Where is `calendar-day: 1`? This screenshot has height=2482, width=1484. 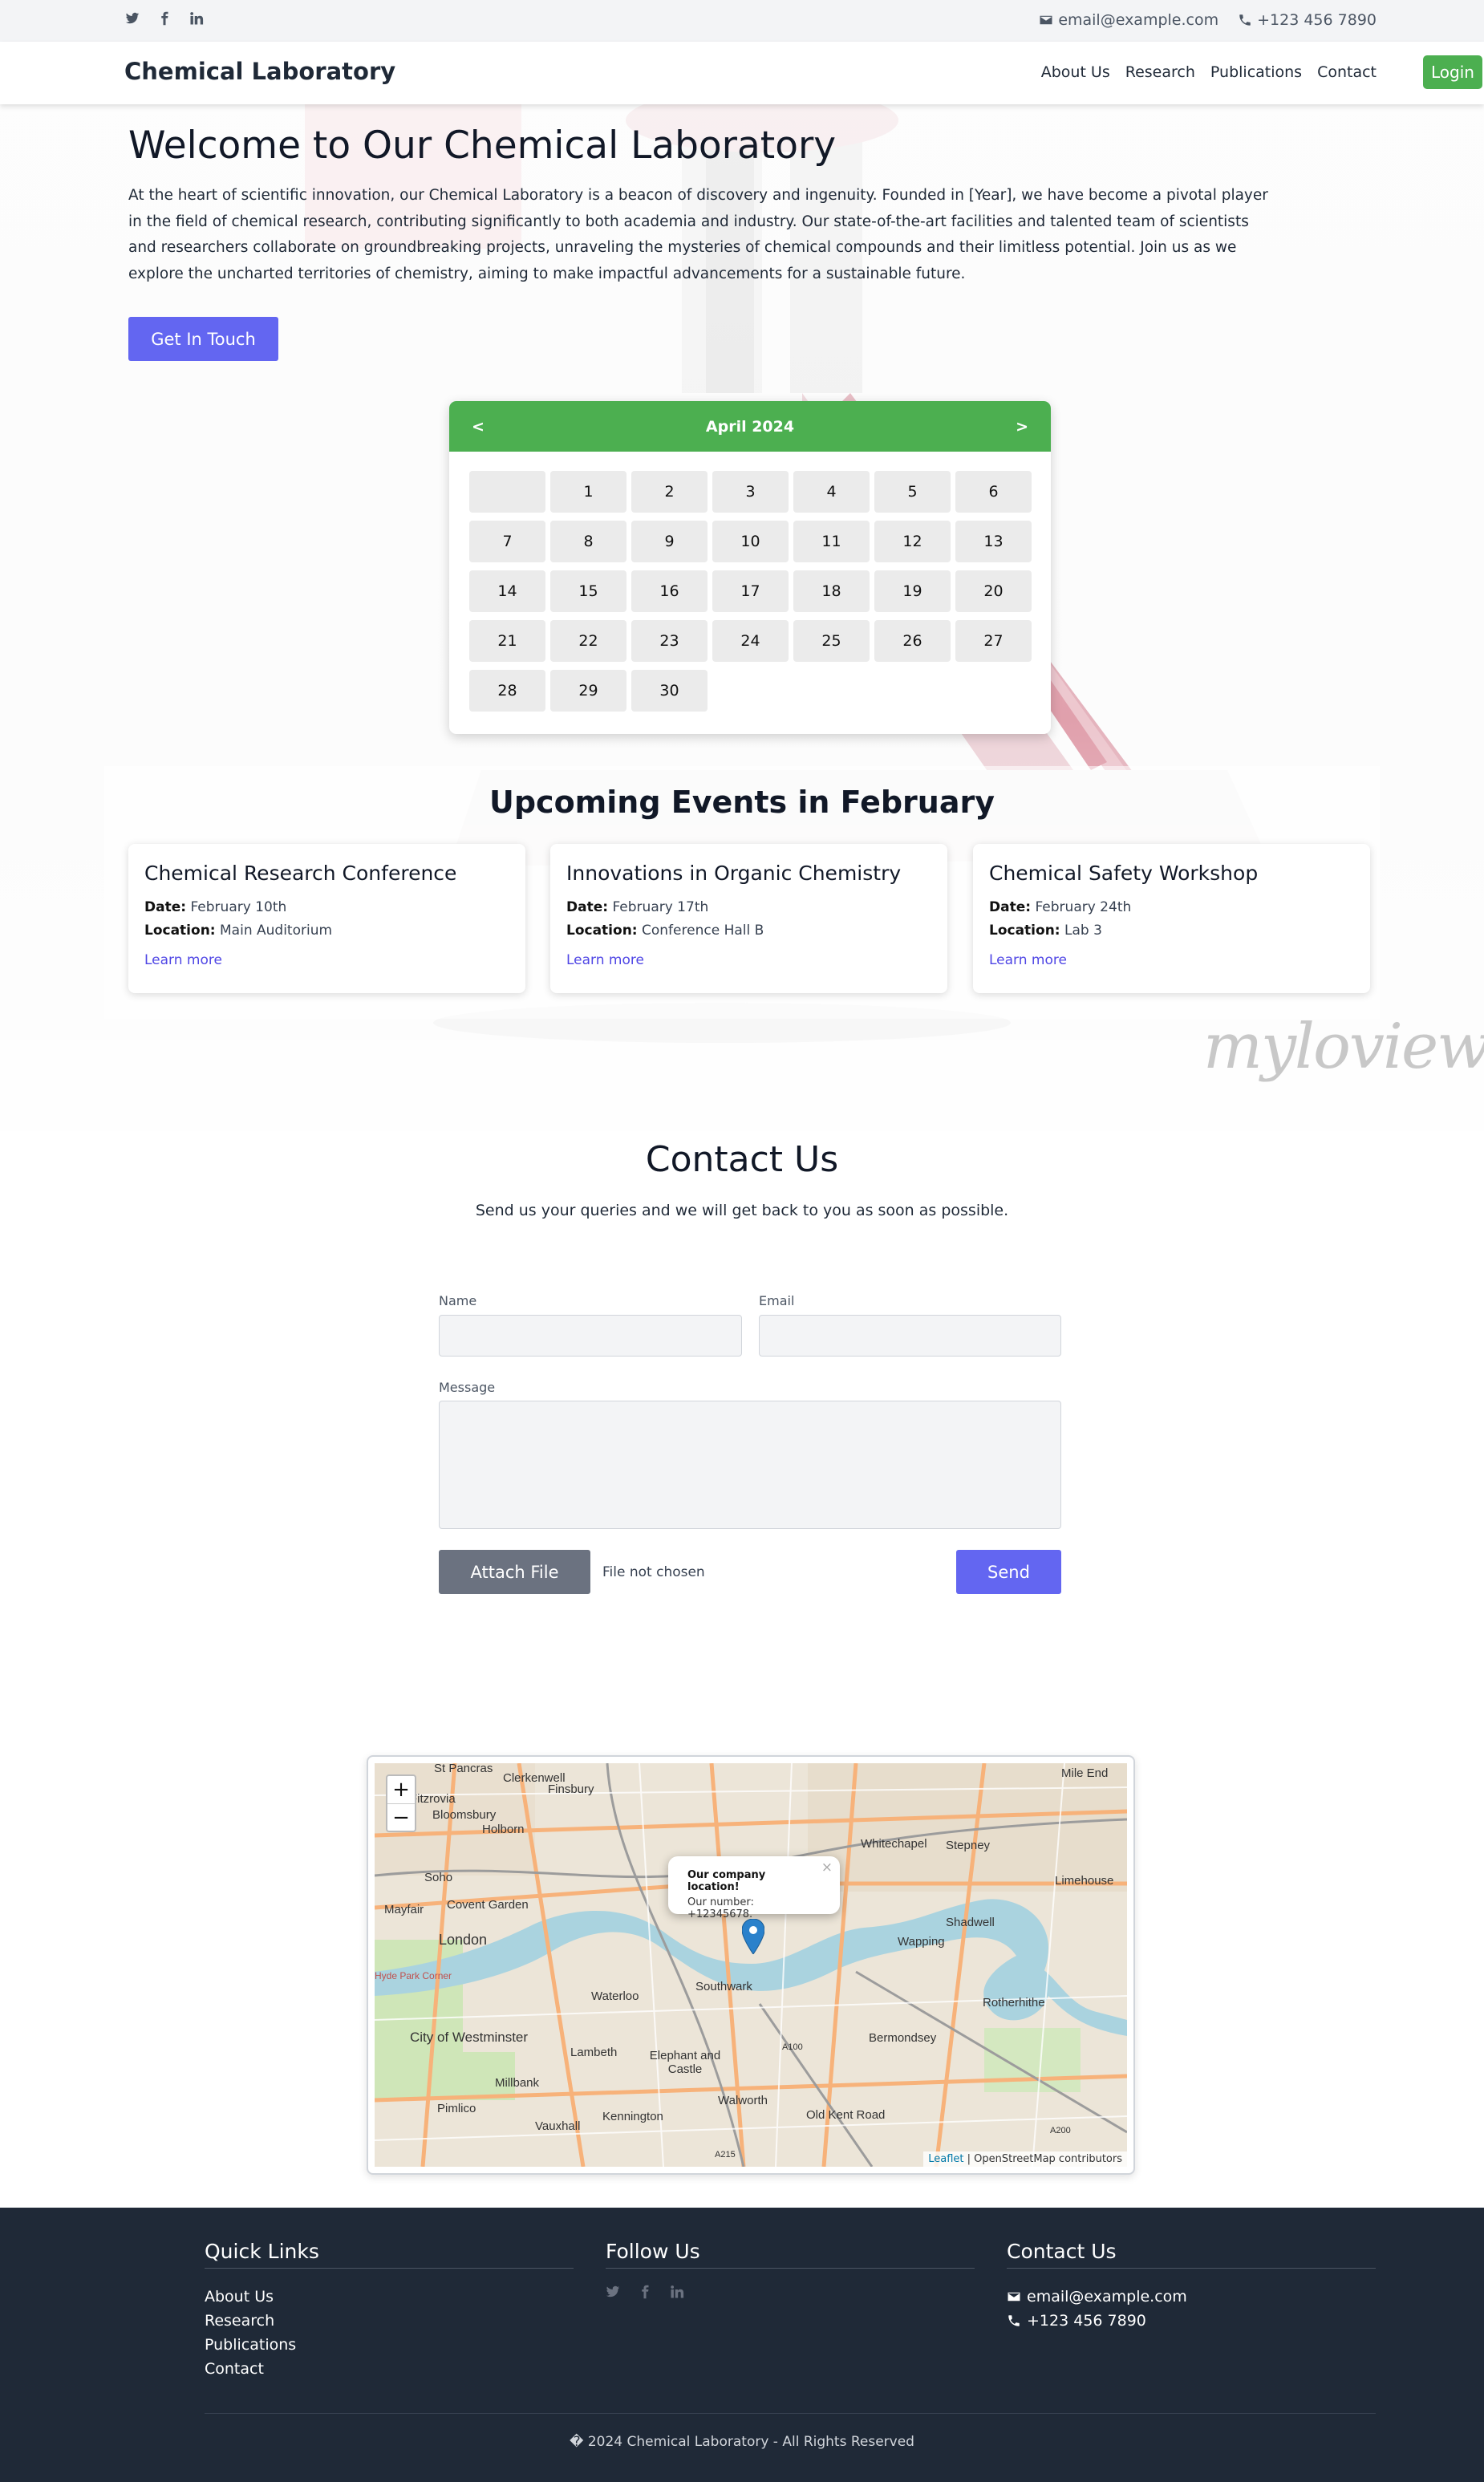
calendar-day: 1 is located at coordinates (588, 492).